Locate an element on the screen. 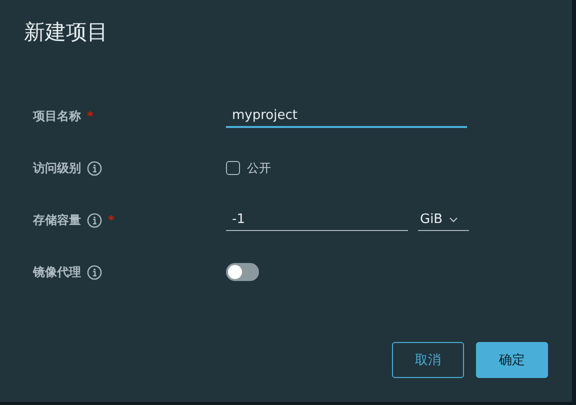  dialog-title: 新建项目 is located at coordinates (66, 32).